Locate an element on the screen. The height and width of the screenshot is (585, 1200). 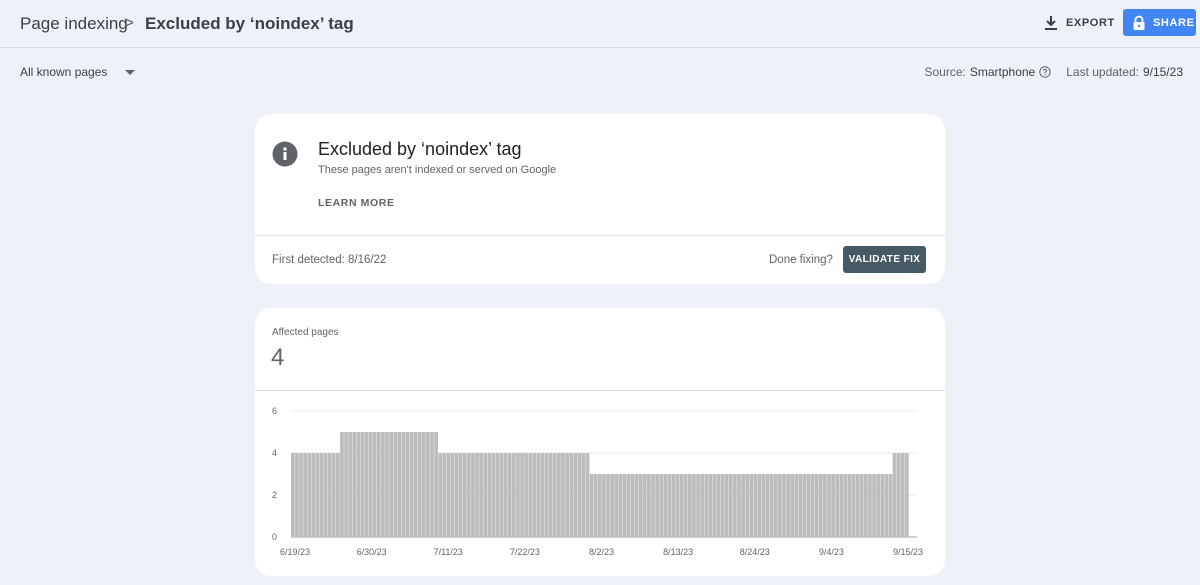
validate-fix-button: VALIDATE FIX is located at coordinates (884, 259).